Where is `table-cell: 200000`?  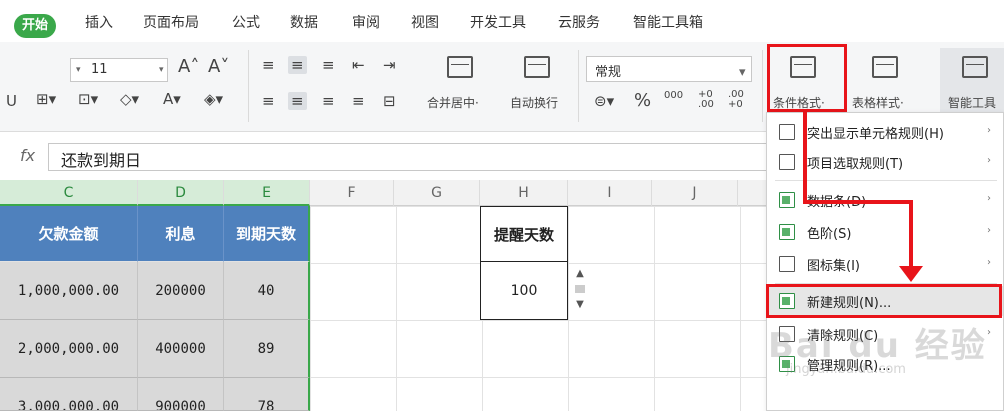 table-cell: 200000 is located at coordinates (181, 291).